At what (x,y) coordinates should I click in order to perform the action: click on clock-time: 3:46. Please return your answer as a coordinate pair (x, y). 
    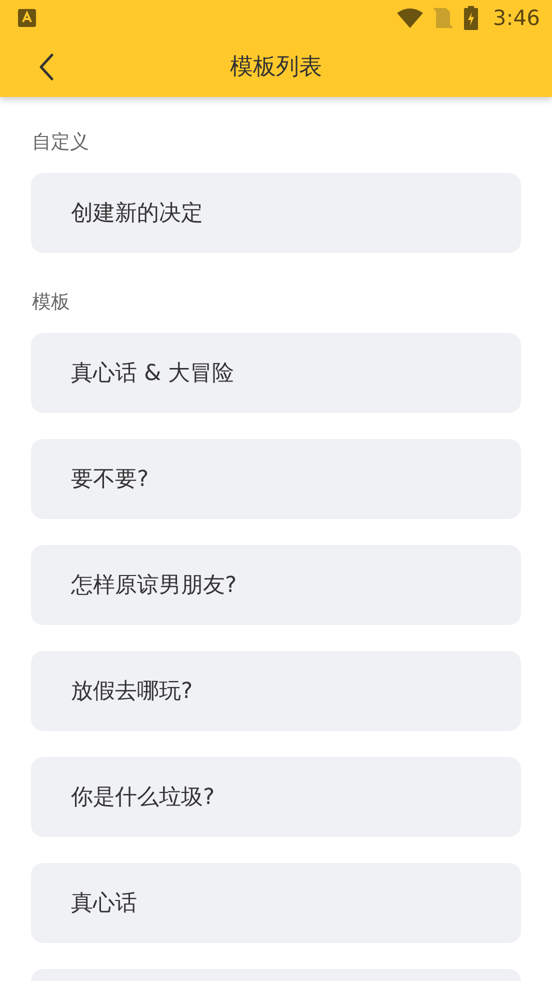
    Looking at the image, I should click on (516, 18).